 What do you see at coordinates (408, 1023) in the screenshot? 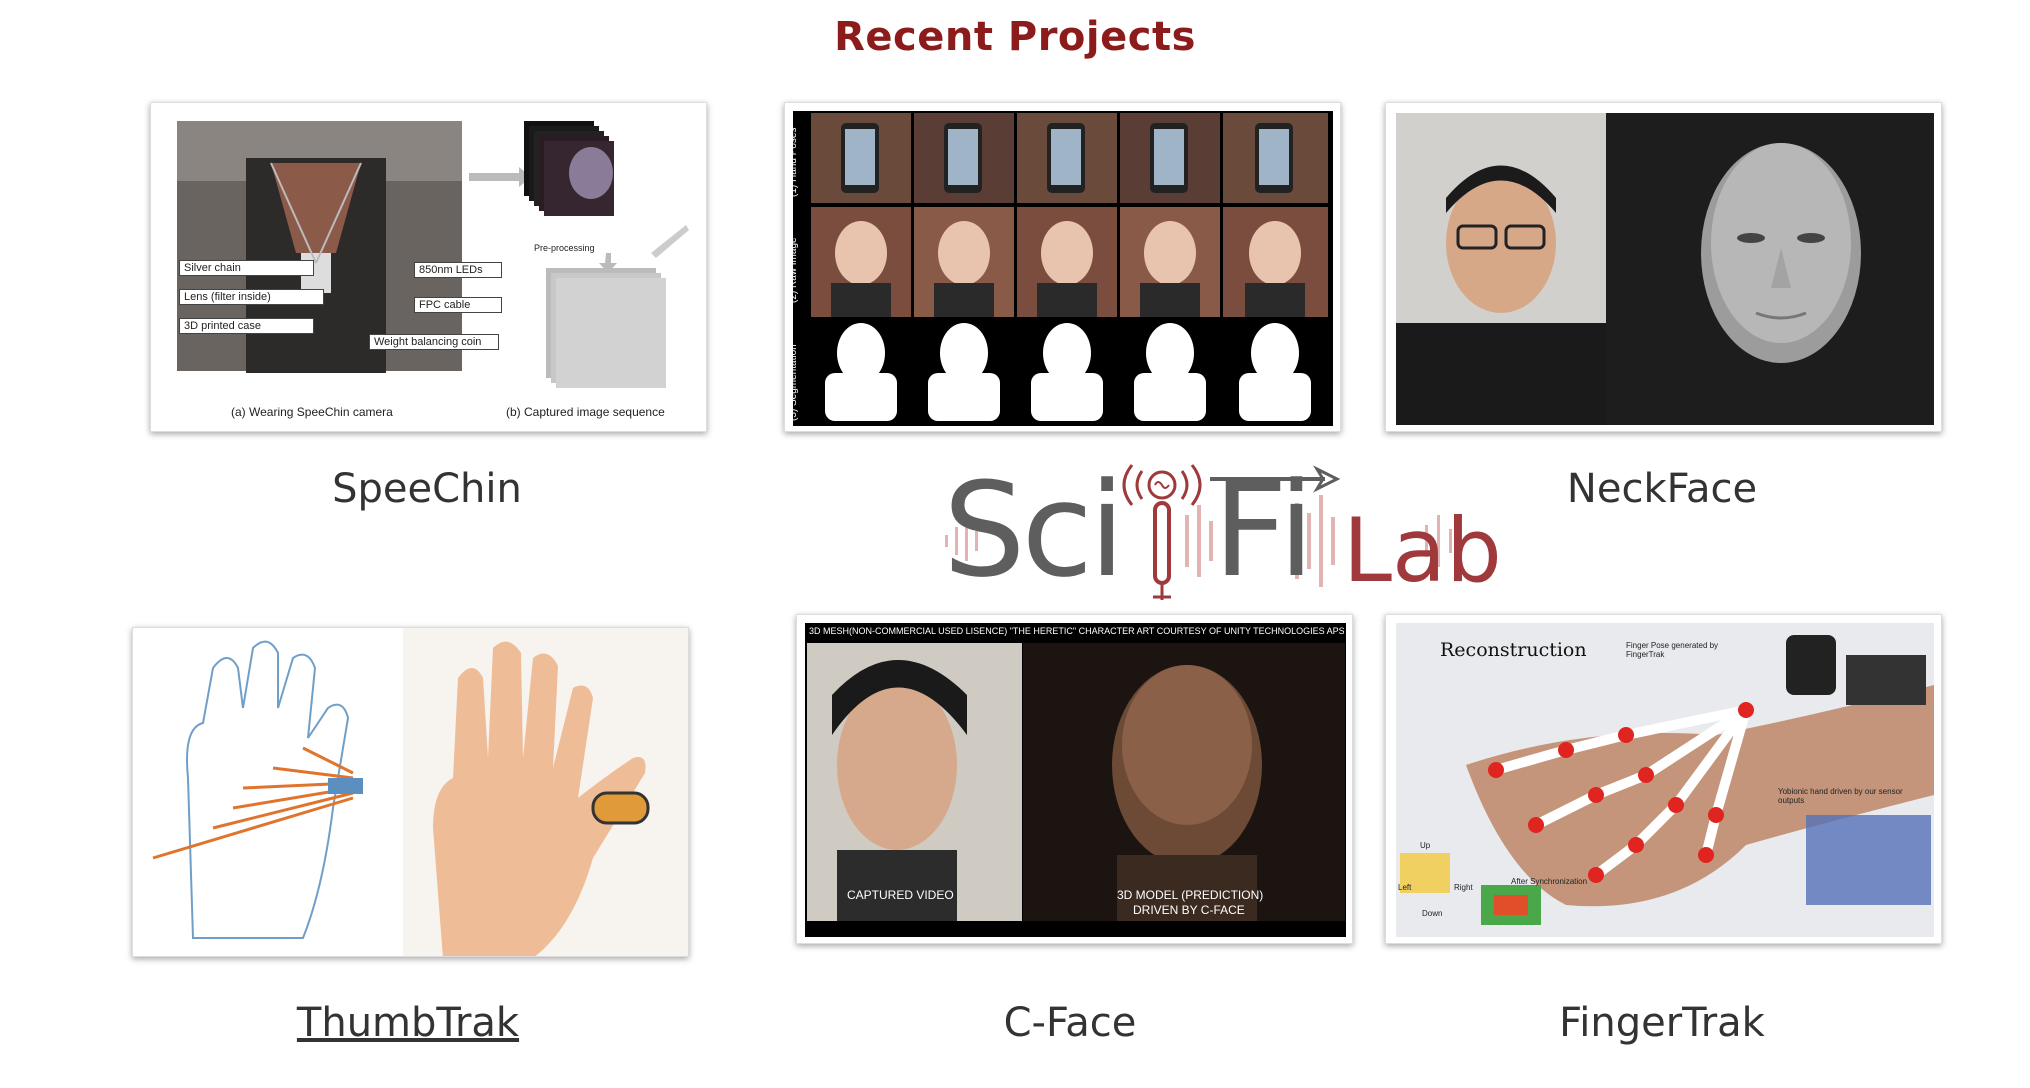
I see `project-link-thumbtrak: ThumbTrak` at bounding box center [408, 1023].